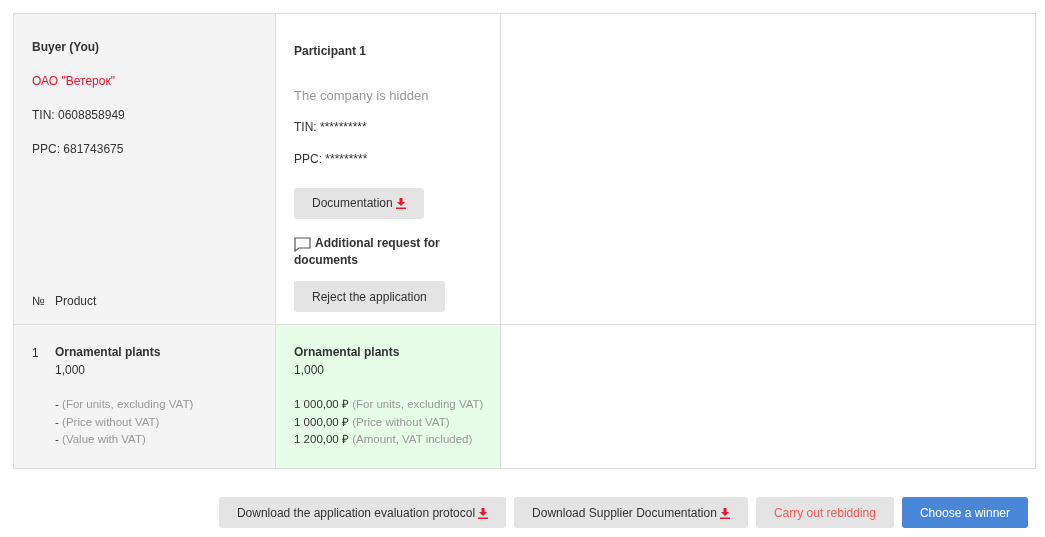 The height and width of the screenshot is (537, 1045). I want to click on company-name: ОАО "Ветерок", so click(74, 81).